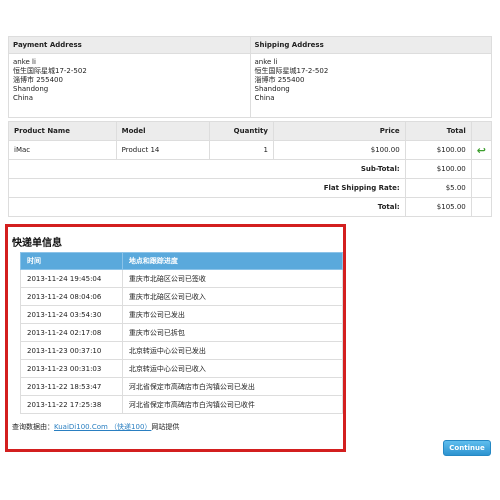 This screenshot has width=500, height=500. What do you see at coordinates (339, 150) in the screenshot?
I see `product-price: $100.00` at bounding box center [339, 150].